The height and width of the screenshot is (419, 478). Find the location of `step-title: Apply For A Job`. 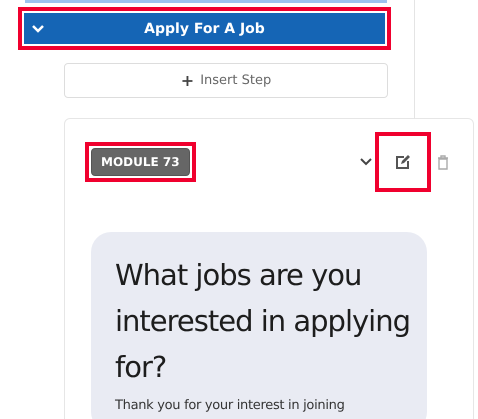

step-title: Apply For A Job is located at coordinates (204, 28).